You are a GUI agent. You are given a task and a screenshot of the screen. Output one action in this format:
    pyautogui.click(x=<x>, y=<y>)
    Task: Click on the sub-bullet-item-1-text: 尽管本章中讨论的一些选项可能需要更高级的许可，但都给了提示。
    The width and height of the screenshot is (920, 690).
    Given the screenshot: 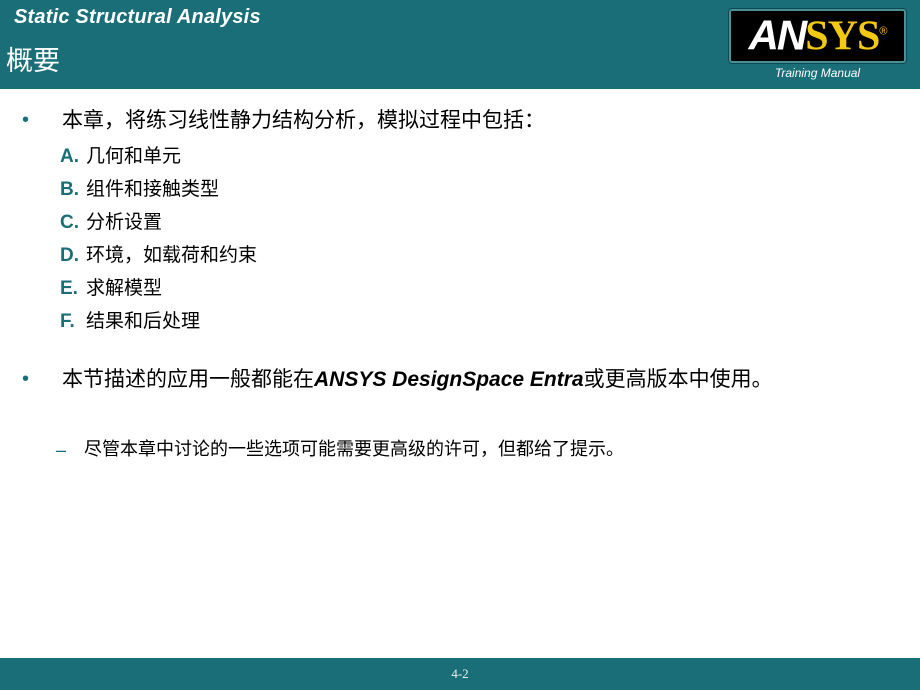 What is the action you would take?
    pyautogui.click(x=354, y=449)
    